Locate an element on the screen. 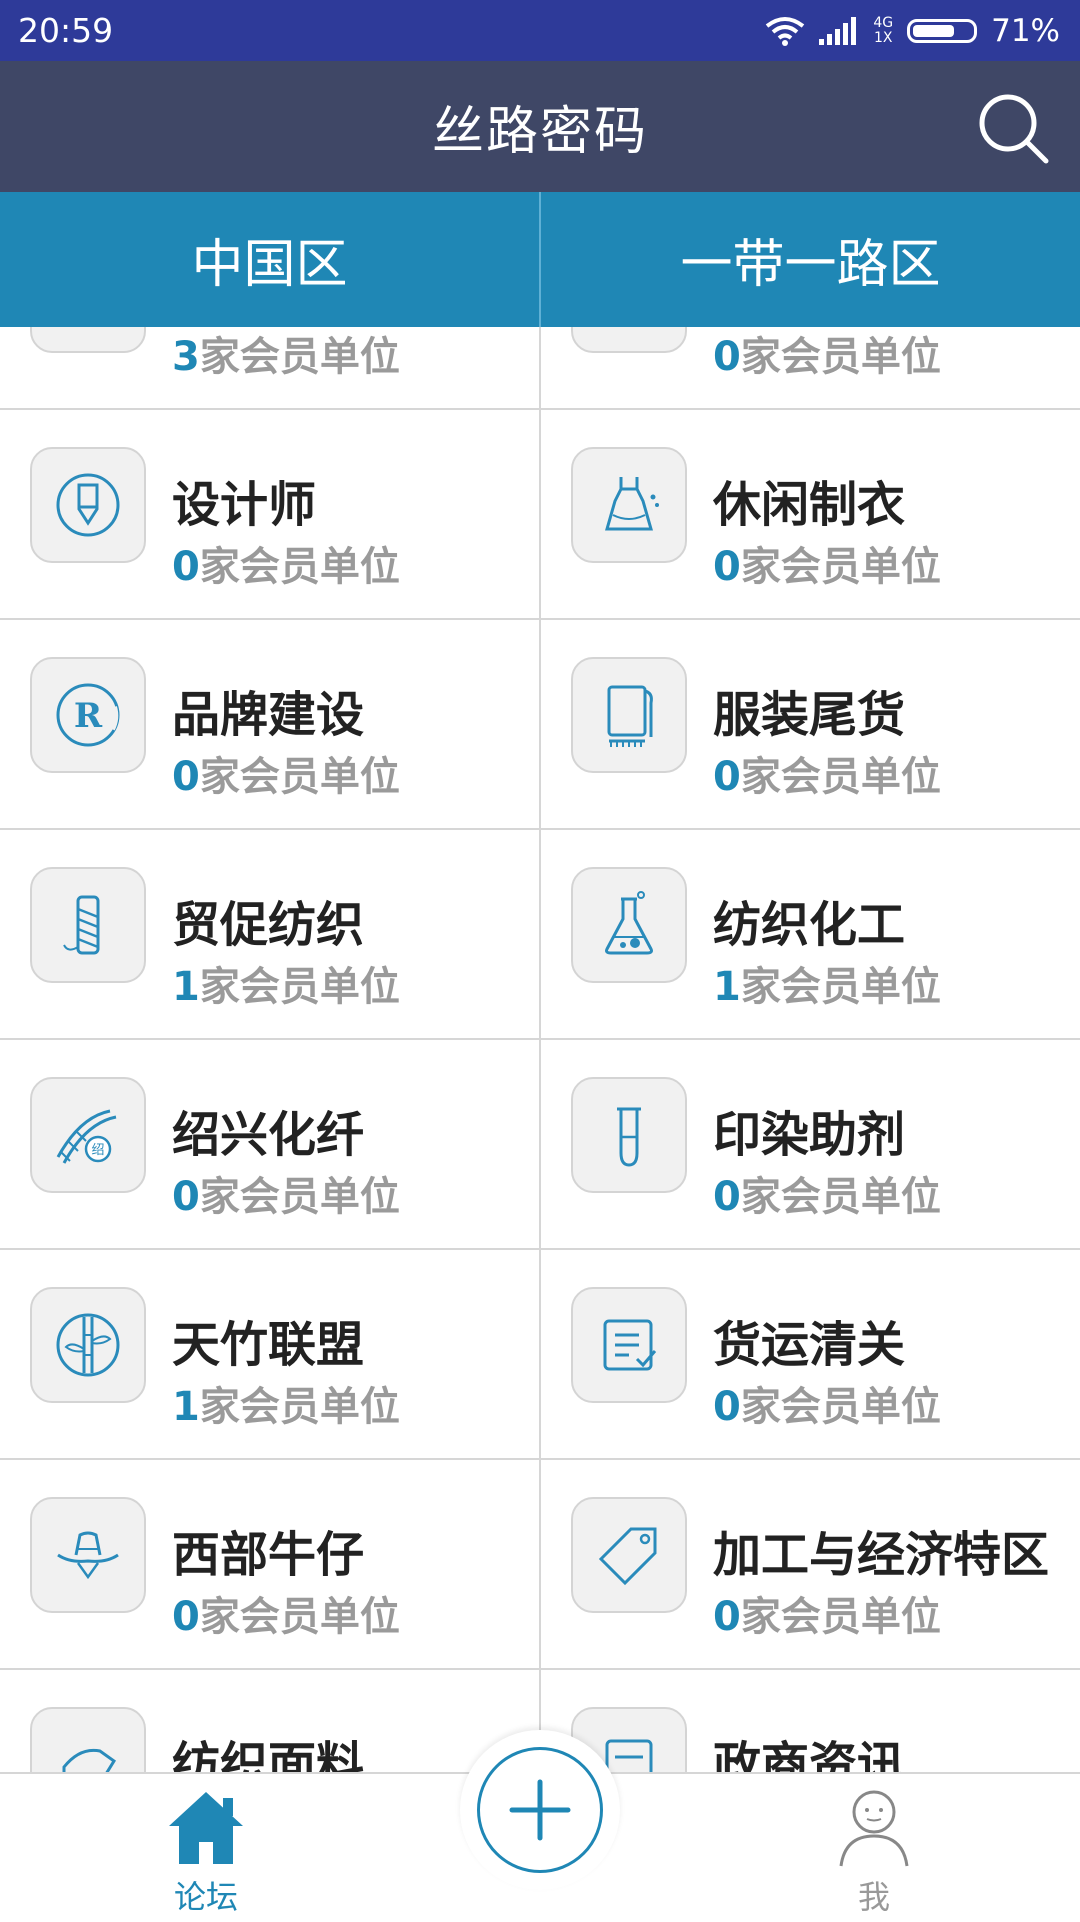  category-title: 加工与经济特区 is located at coordinates (881, 1555).